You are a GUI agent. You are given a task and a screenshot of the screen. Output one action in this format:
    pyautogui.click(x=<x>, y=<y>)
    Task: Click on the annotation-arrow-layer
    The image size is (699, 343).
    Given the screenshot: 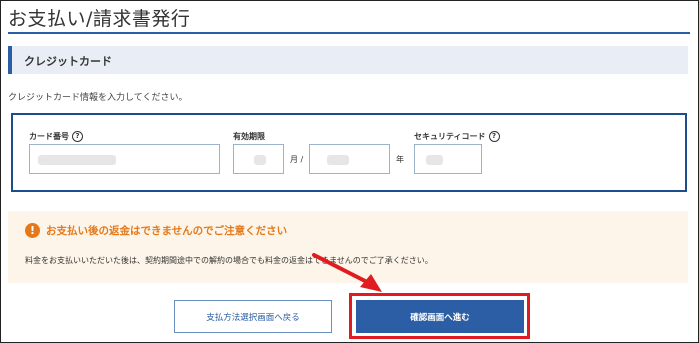 What is the action you would take?
    pyautogui.click(x=347, y=272)
    